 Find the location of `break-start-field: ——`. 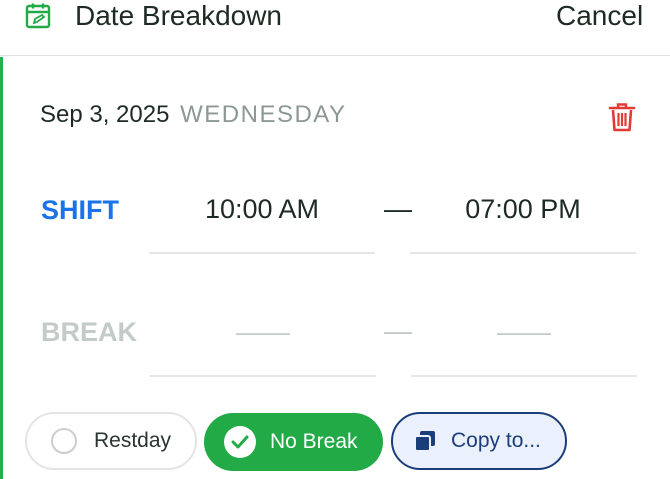

break-start-field: —— is located at coordinates (263, 344).